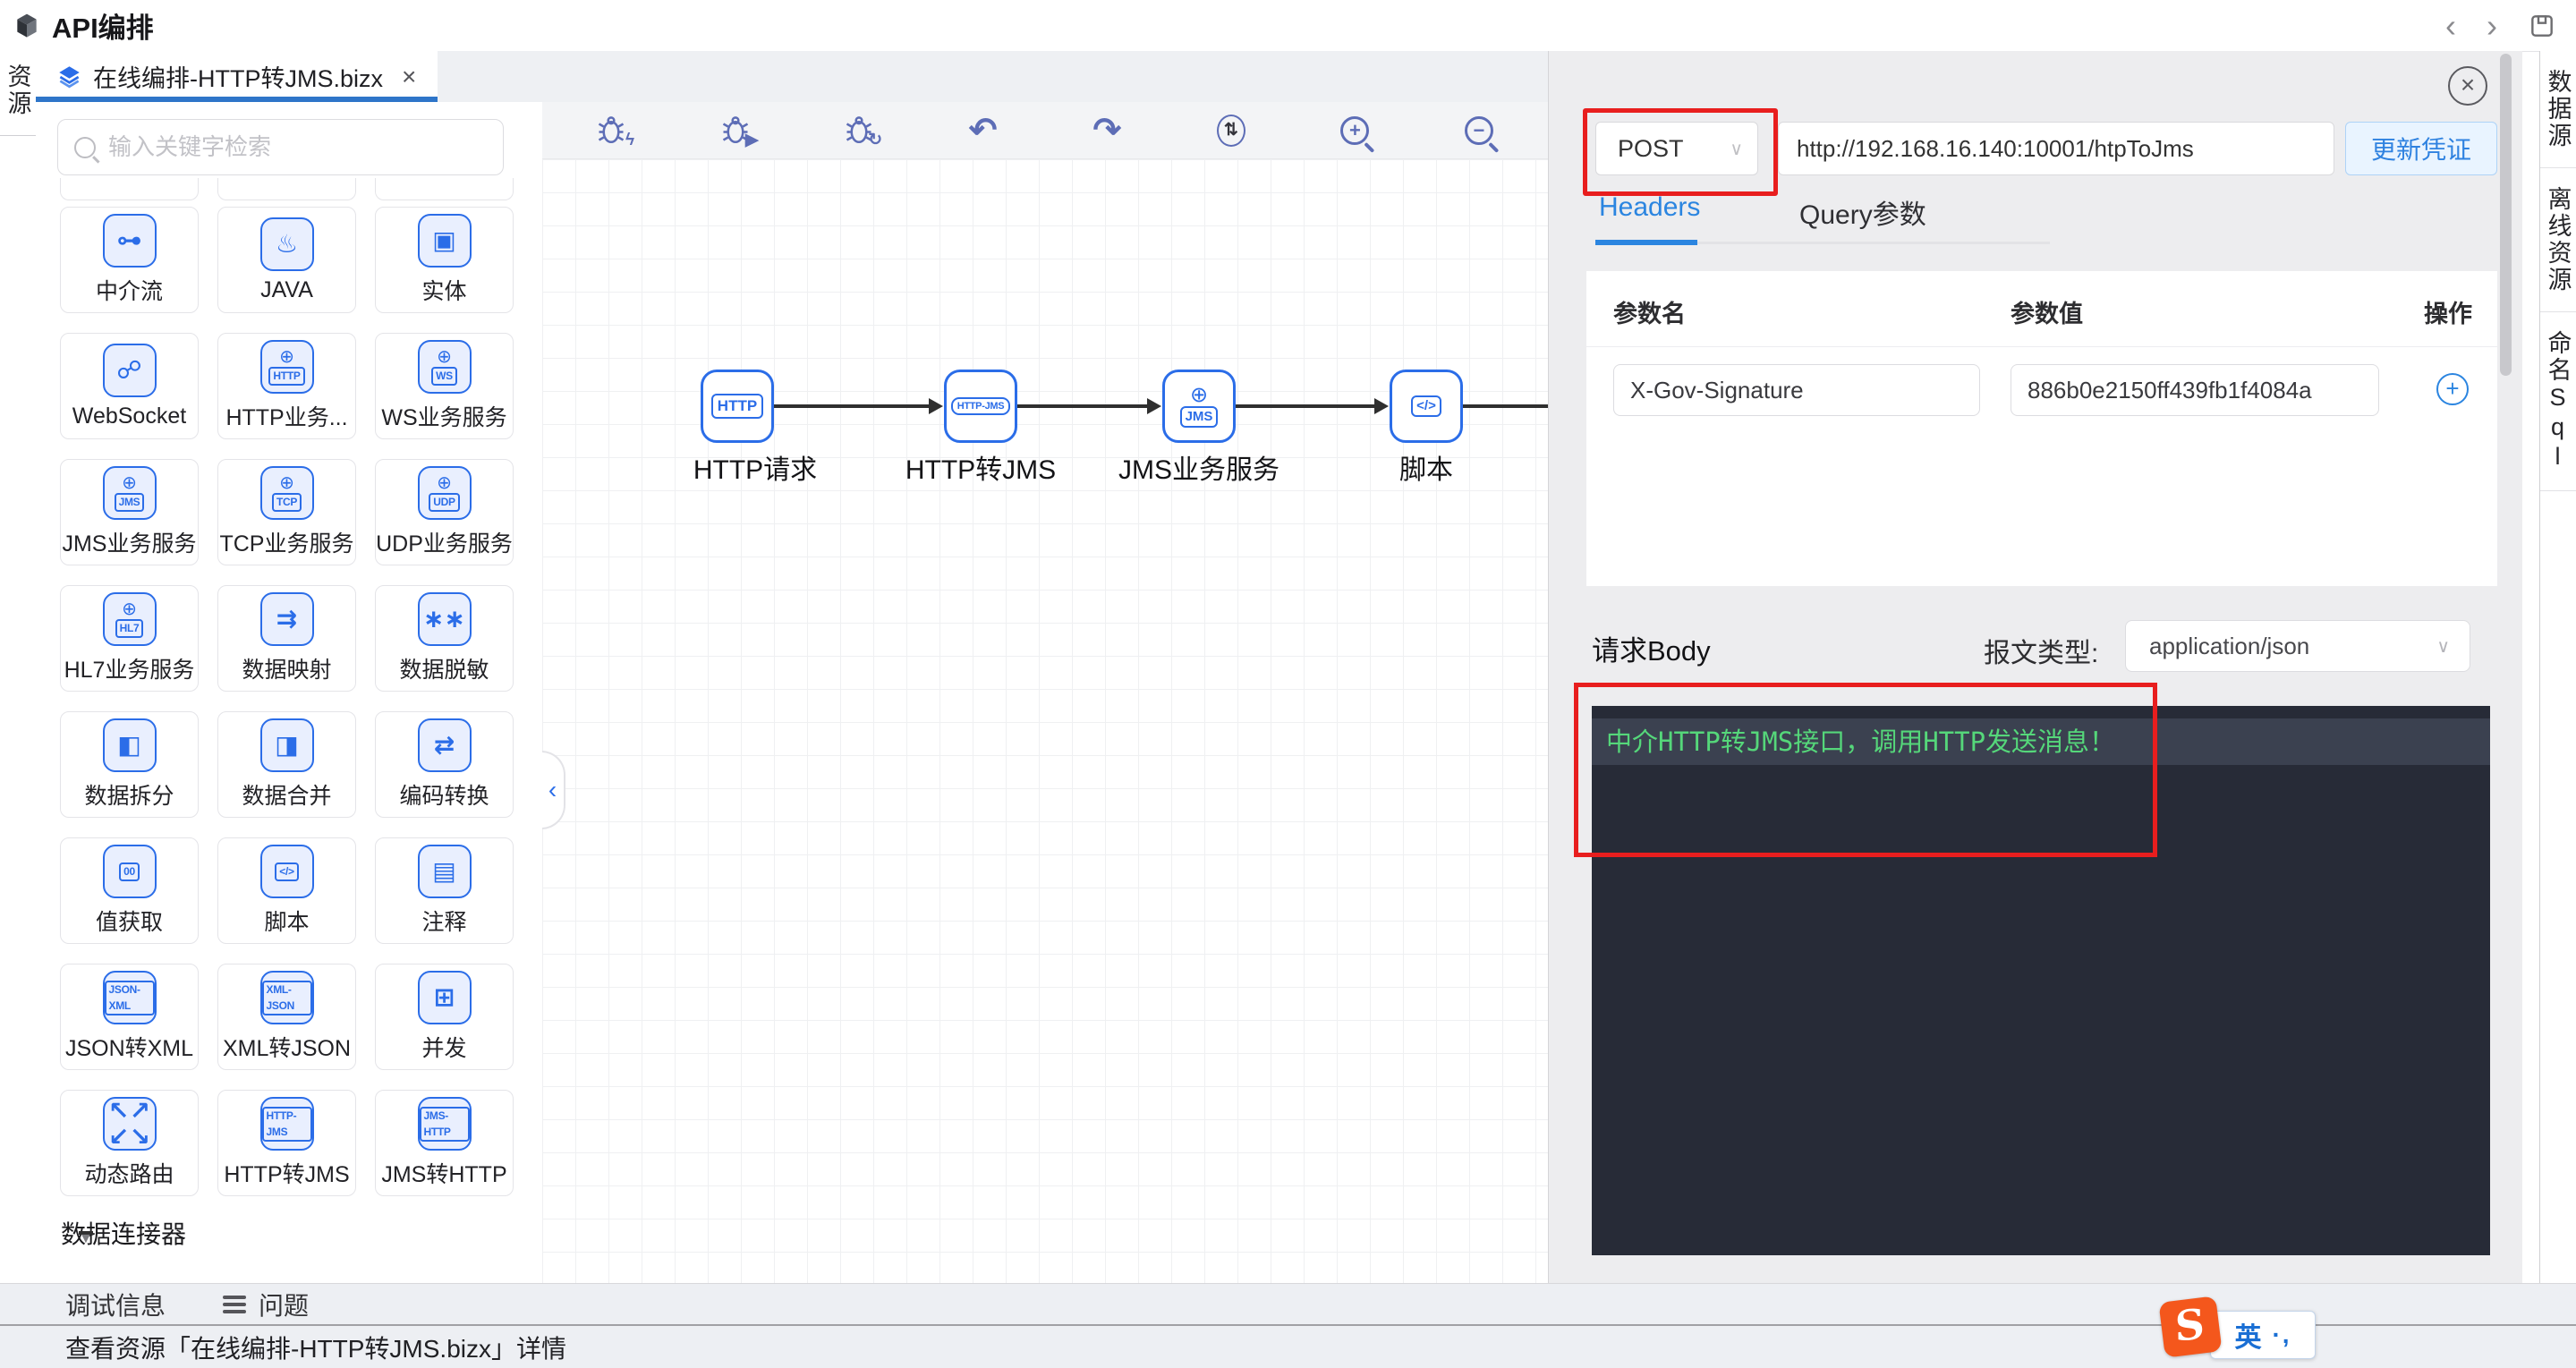  I want to click on hl7-service-icon: ⊕ HL7, so click(129, 619).